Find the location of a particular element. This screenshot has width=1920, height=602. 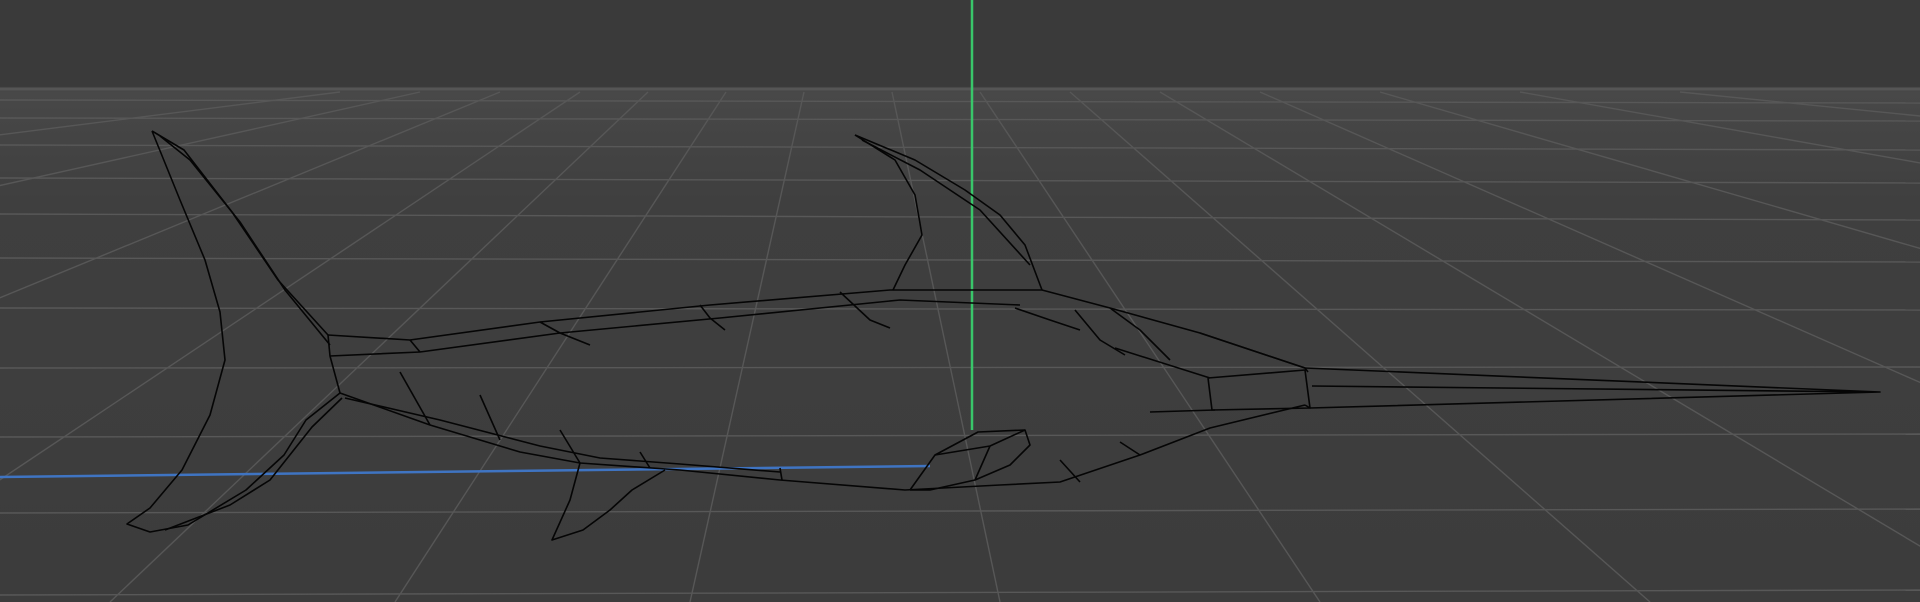

x-axis-line is located at coordinates (465, 471).